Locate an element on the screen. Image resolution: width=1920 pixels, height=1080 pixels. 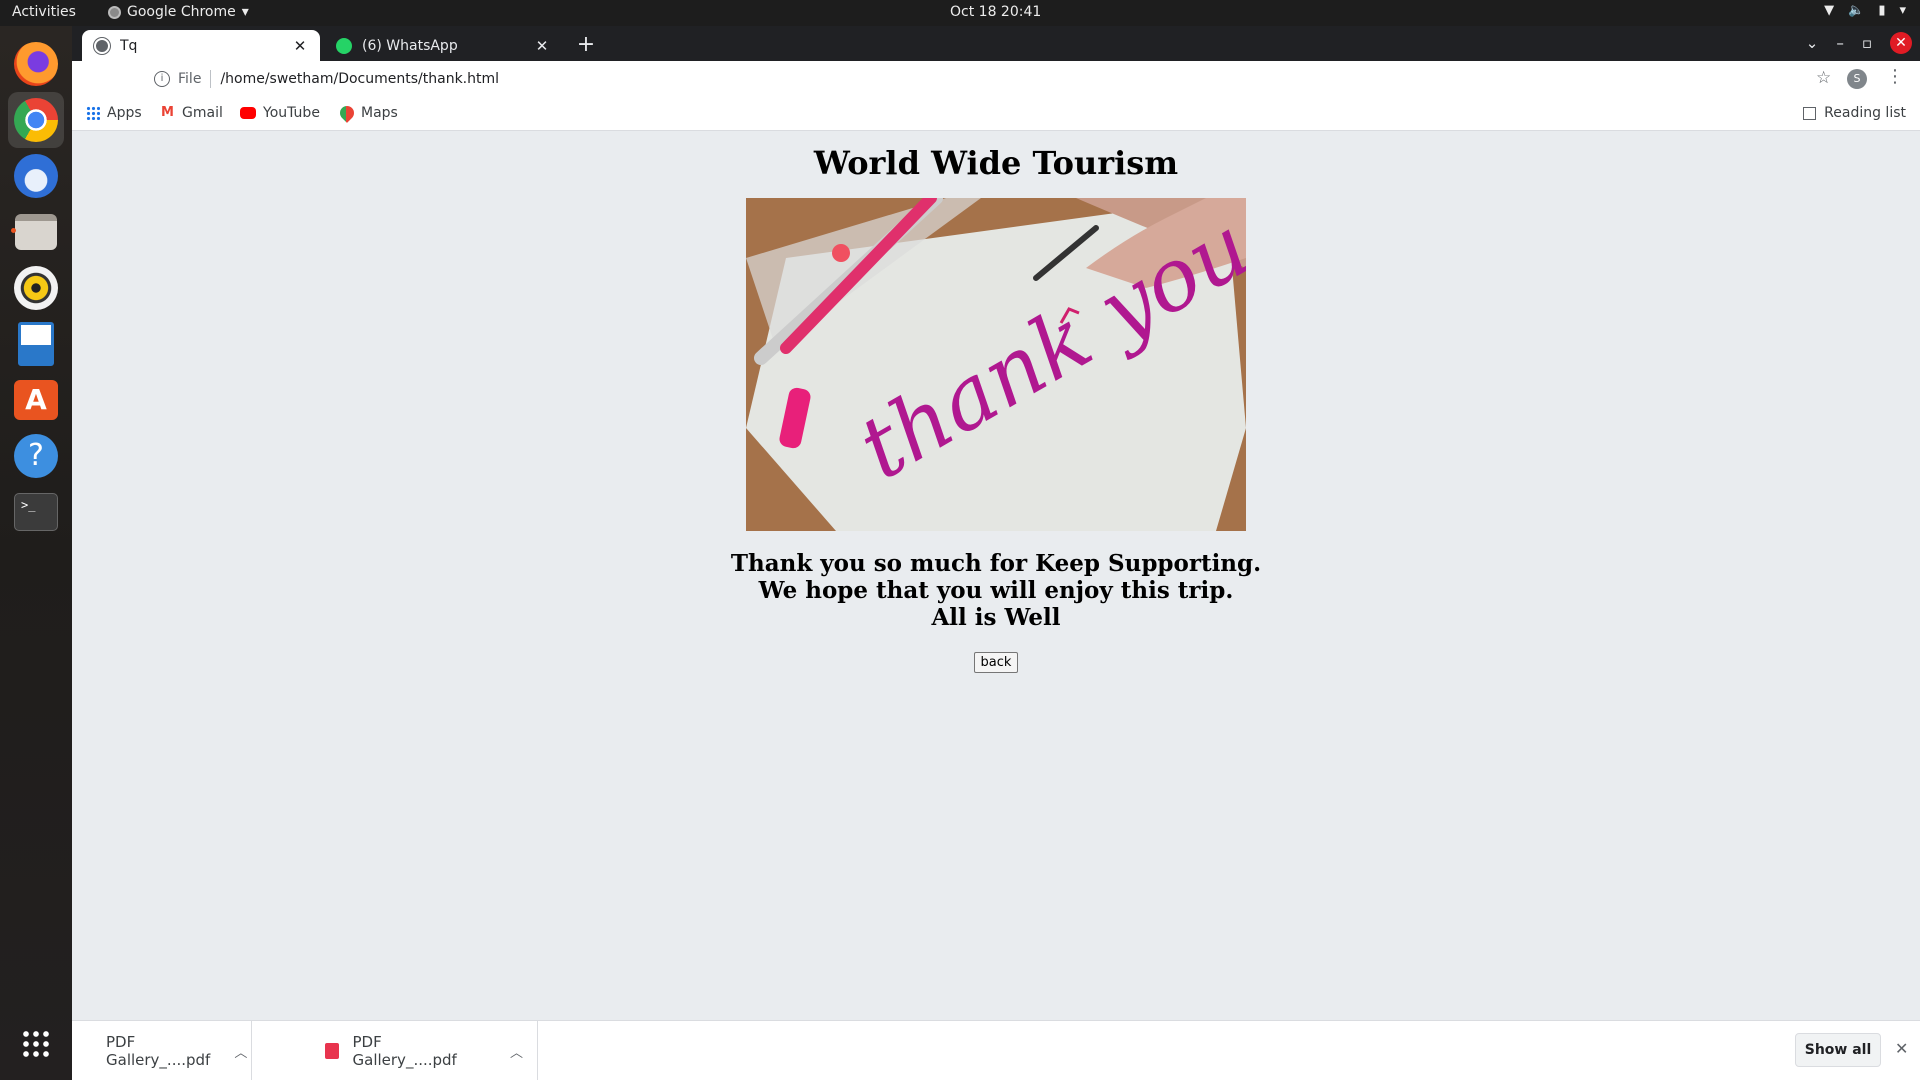
files-icon is located at coordinates (36, 232).